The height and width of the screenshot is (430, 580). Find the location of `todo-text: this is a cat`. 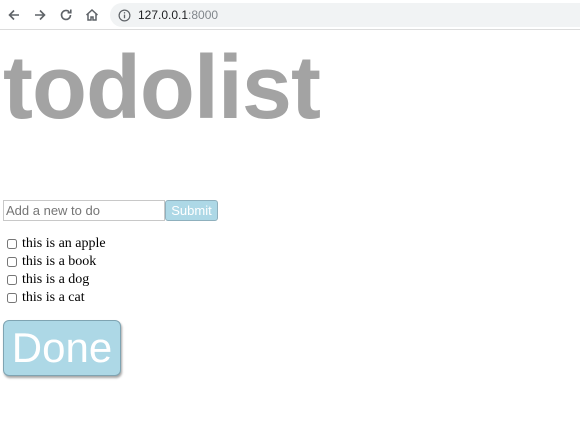

todo-text: this is a cat is located at coordinates (53, 297).